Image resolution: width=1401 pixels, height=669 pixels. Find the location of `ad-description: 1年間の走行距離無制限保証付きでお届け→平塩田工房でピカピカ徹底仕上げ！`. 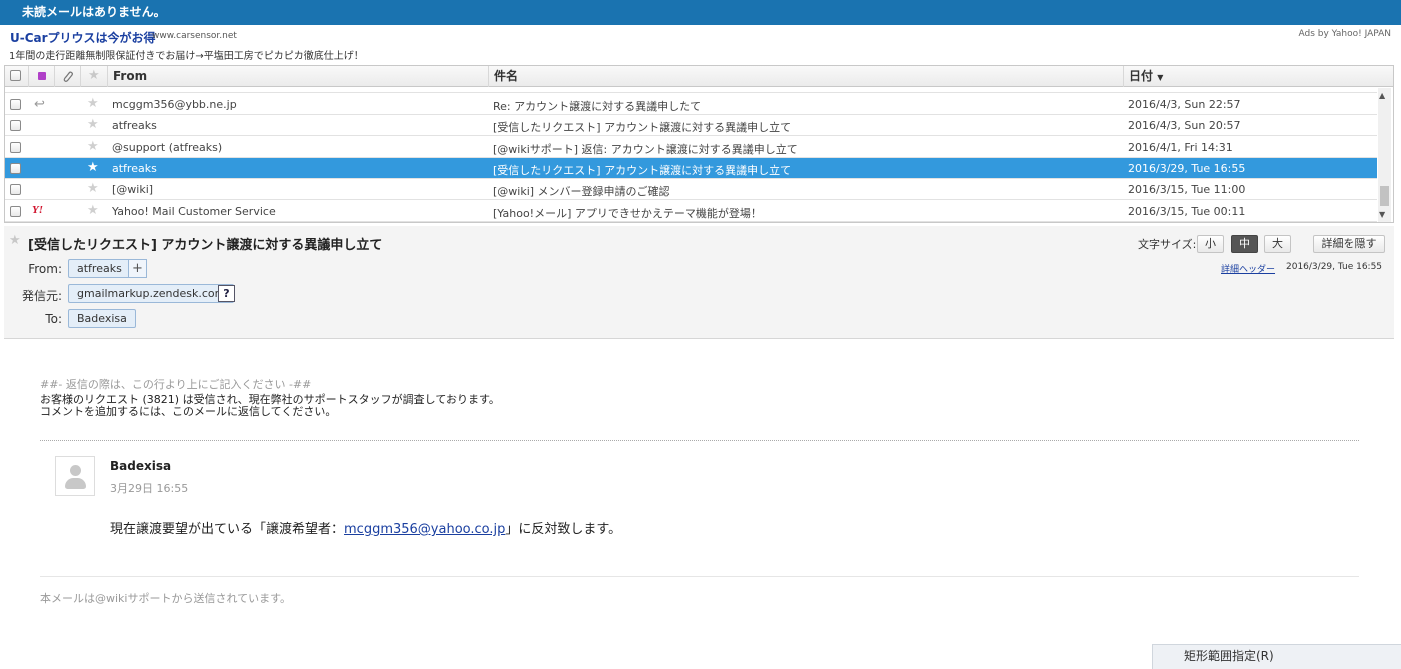

ad-description: 1年間の走行距離無制限保証付きでお届け→平塩田工房でピカピカ徹底仕上げ！ is located at coordinates (186, 56).